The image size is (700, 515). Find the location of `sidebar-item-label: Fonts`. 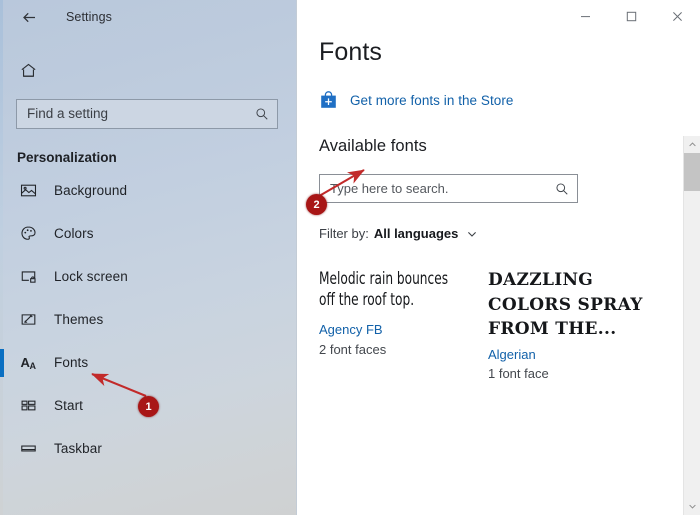

sidebar-item-label: Fonts is located at coordinates (71, 362).